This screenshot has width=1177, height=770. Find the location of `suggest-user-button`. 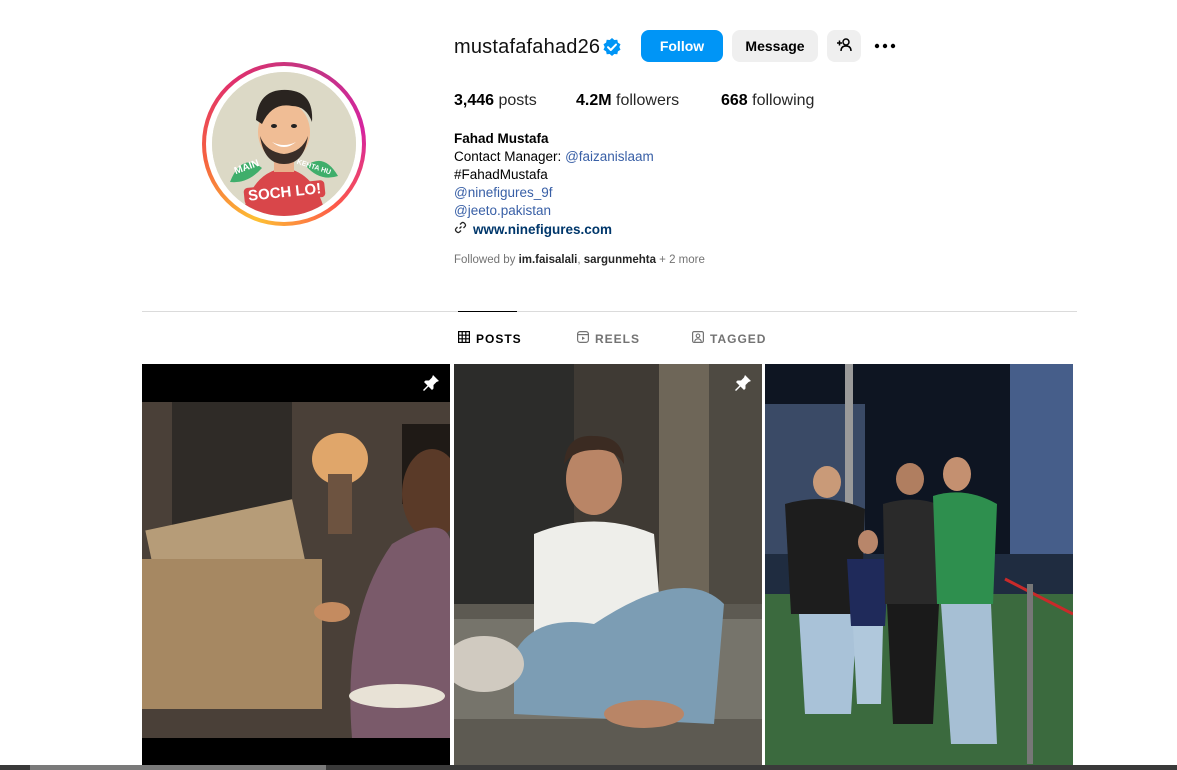

suggest-user-button is located at coordinates (844, 46).